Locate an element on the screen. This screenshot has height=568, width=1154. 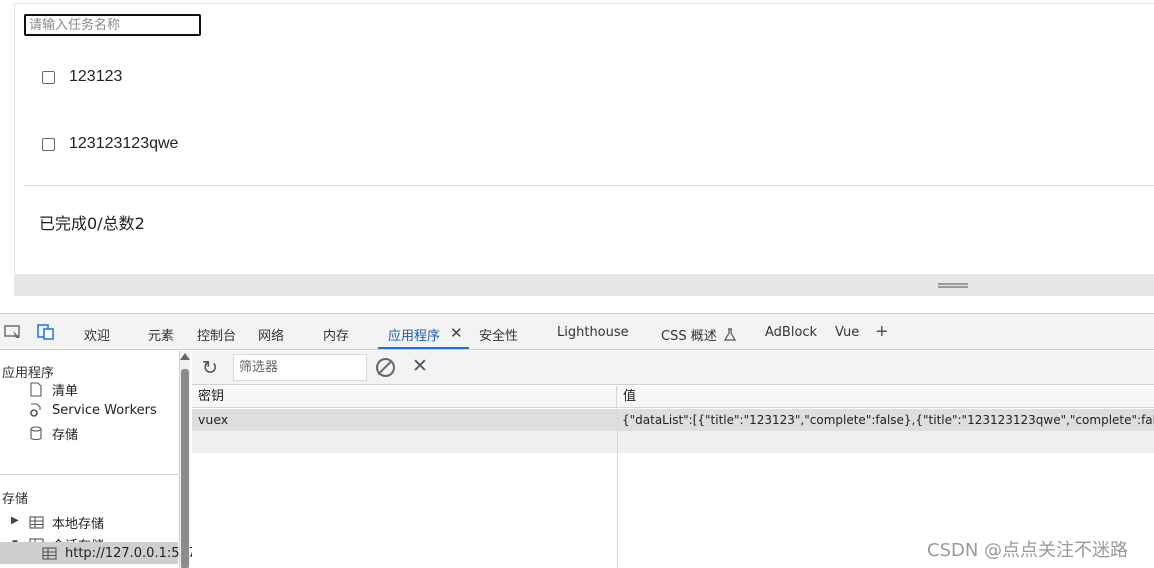
sidebar-item-label: 清单 is located at coordinates (65, 391).